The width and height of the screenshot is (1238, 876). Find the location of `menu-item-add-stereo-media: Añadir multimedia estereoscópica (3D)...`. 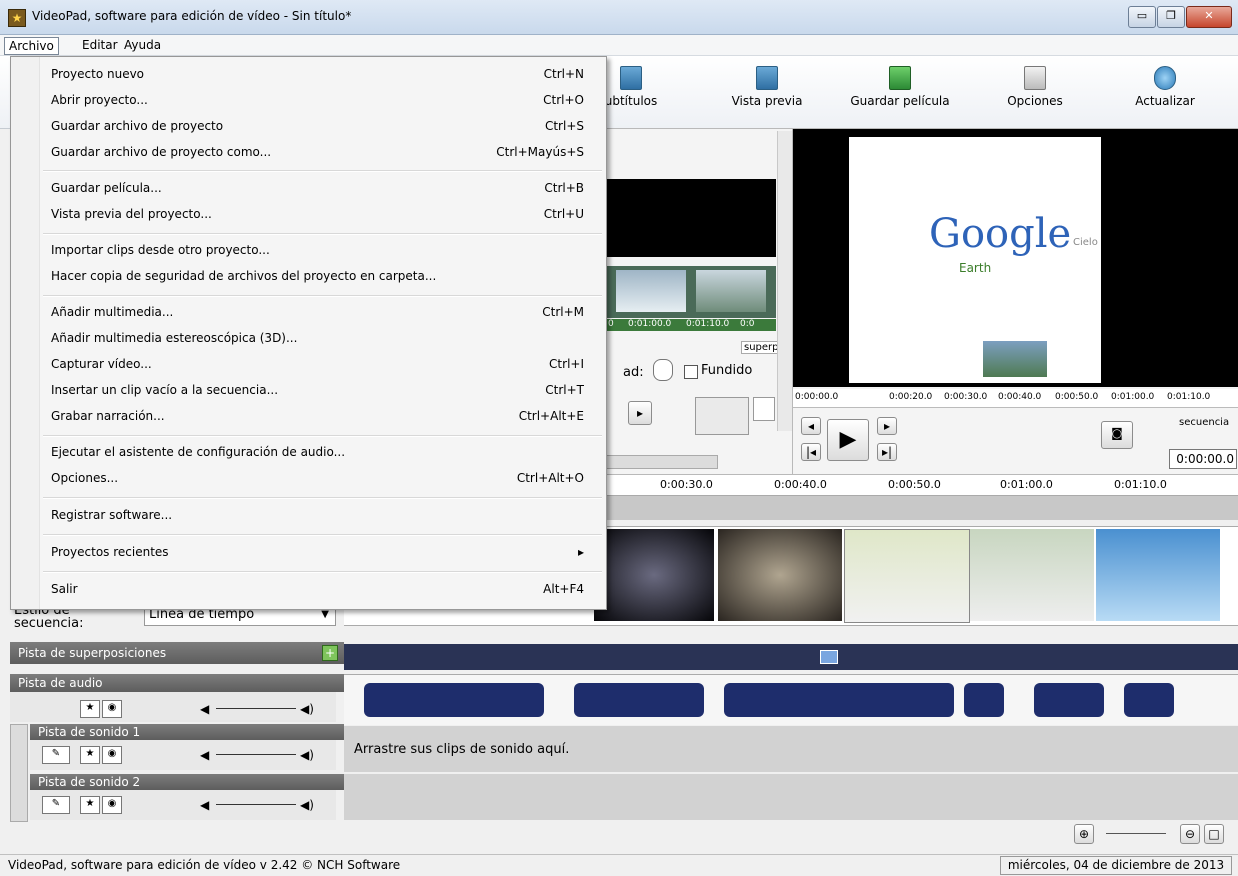

menu-item-add-stereo-media: Añadir multimedia estereoscópica (3D)... is located at coordinates (317, 338).